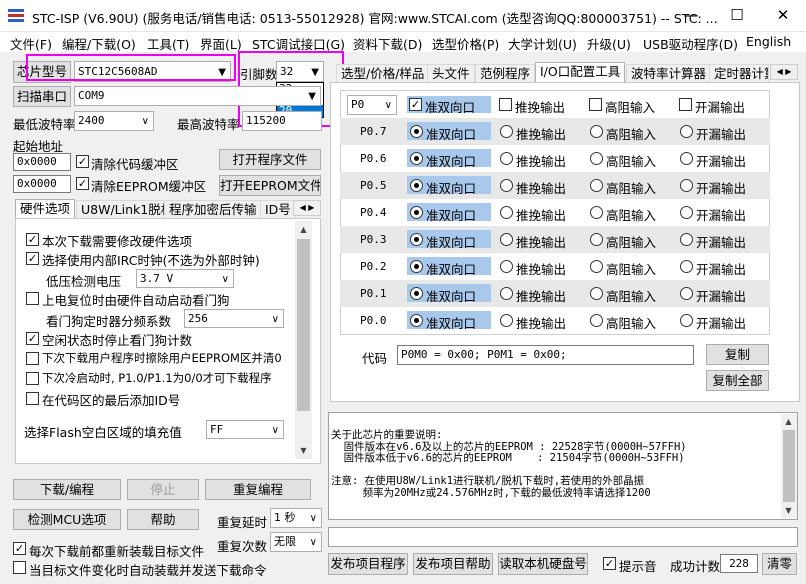 Image resolution: width=806 pixels, height=584 pixels. I want to click on tab-example-programs: 范例程序, so click(505, 73).